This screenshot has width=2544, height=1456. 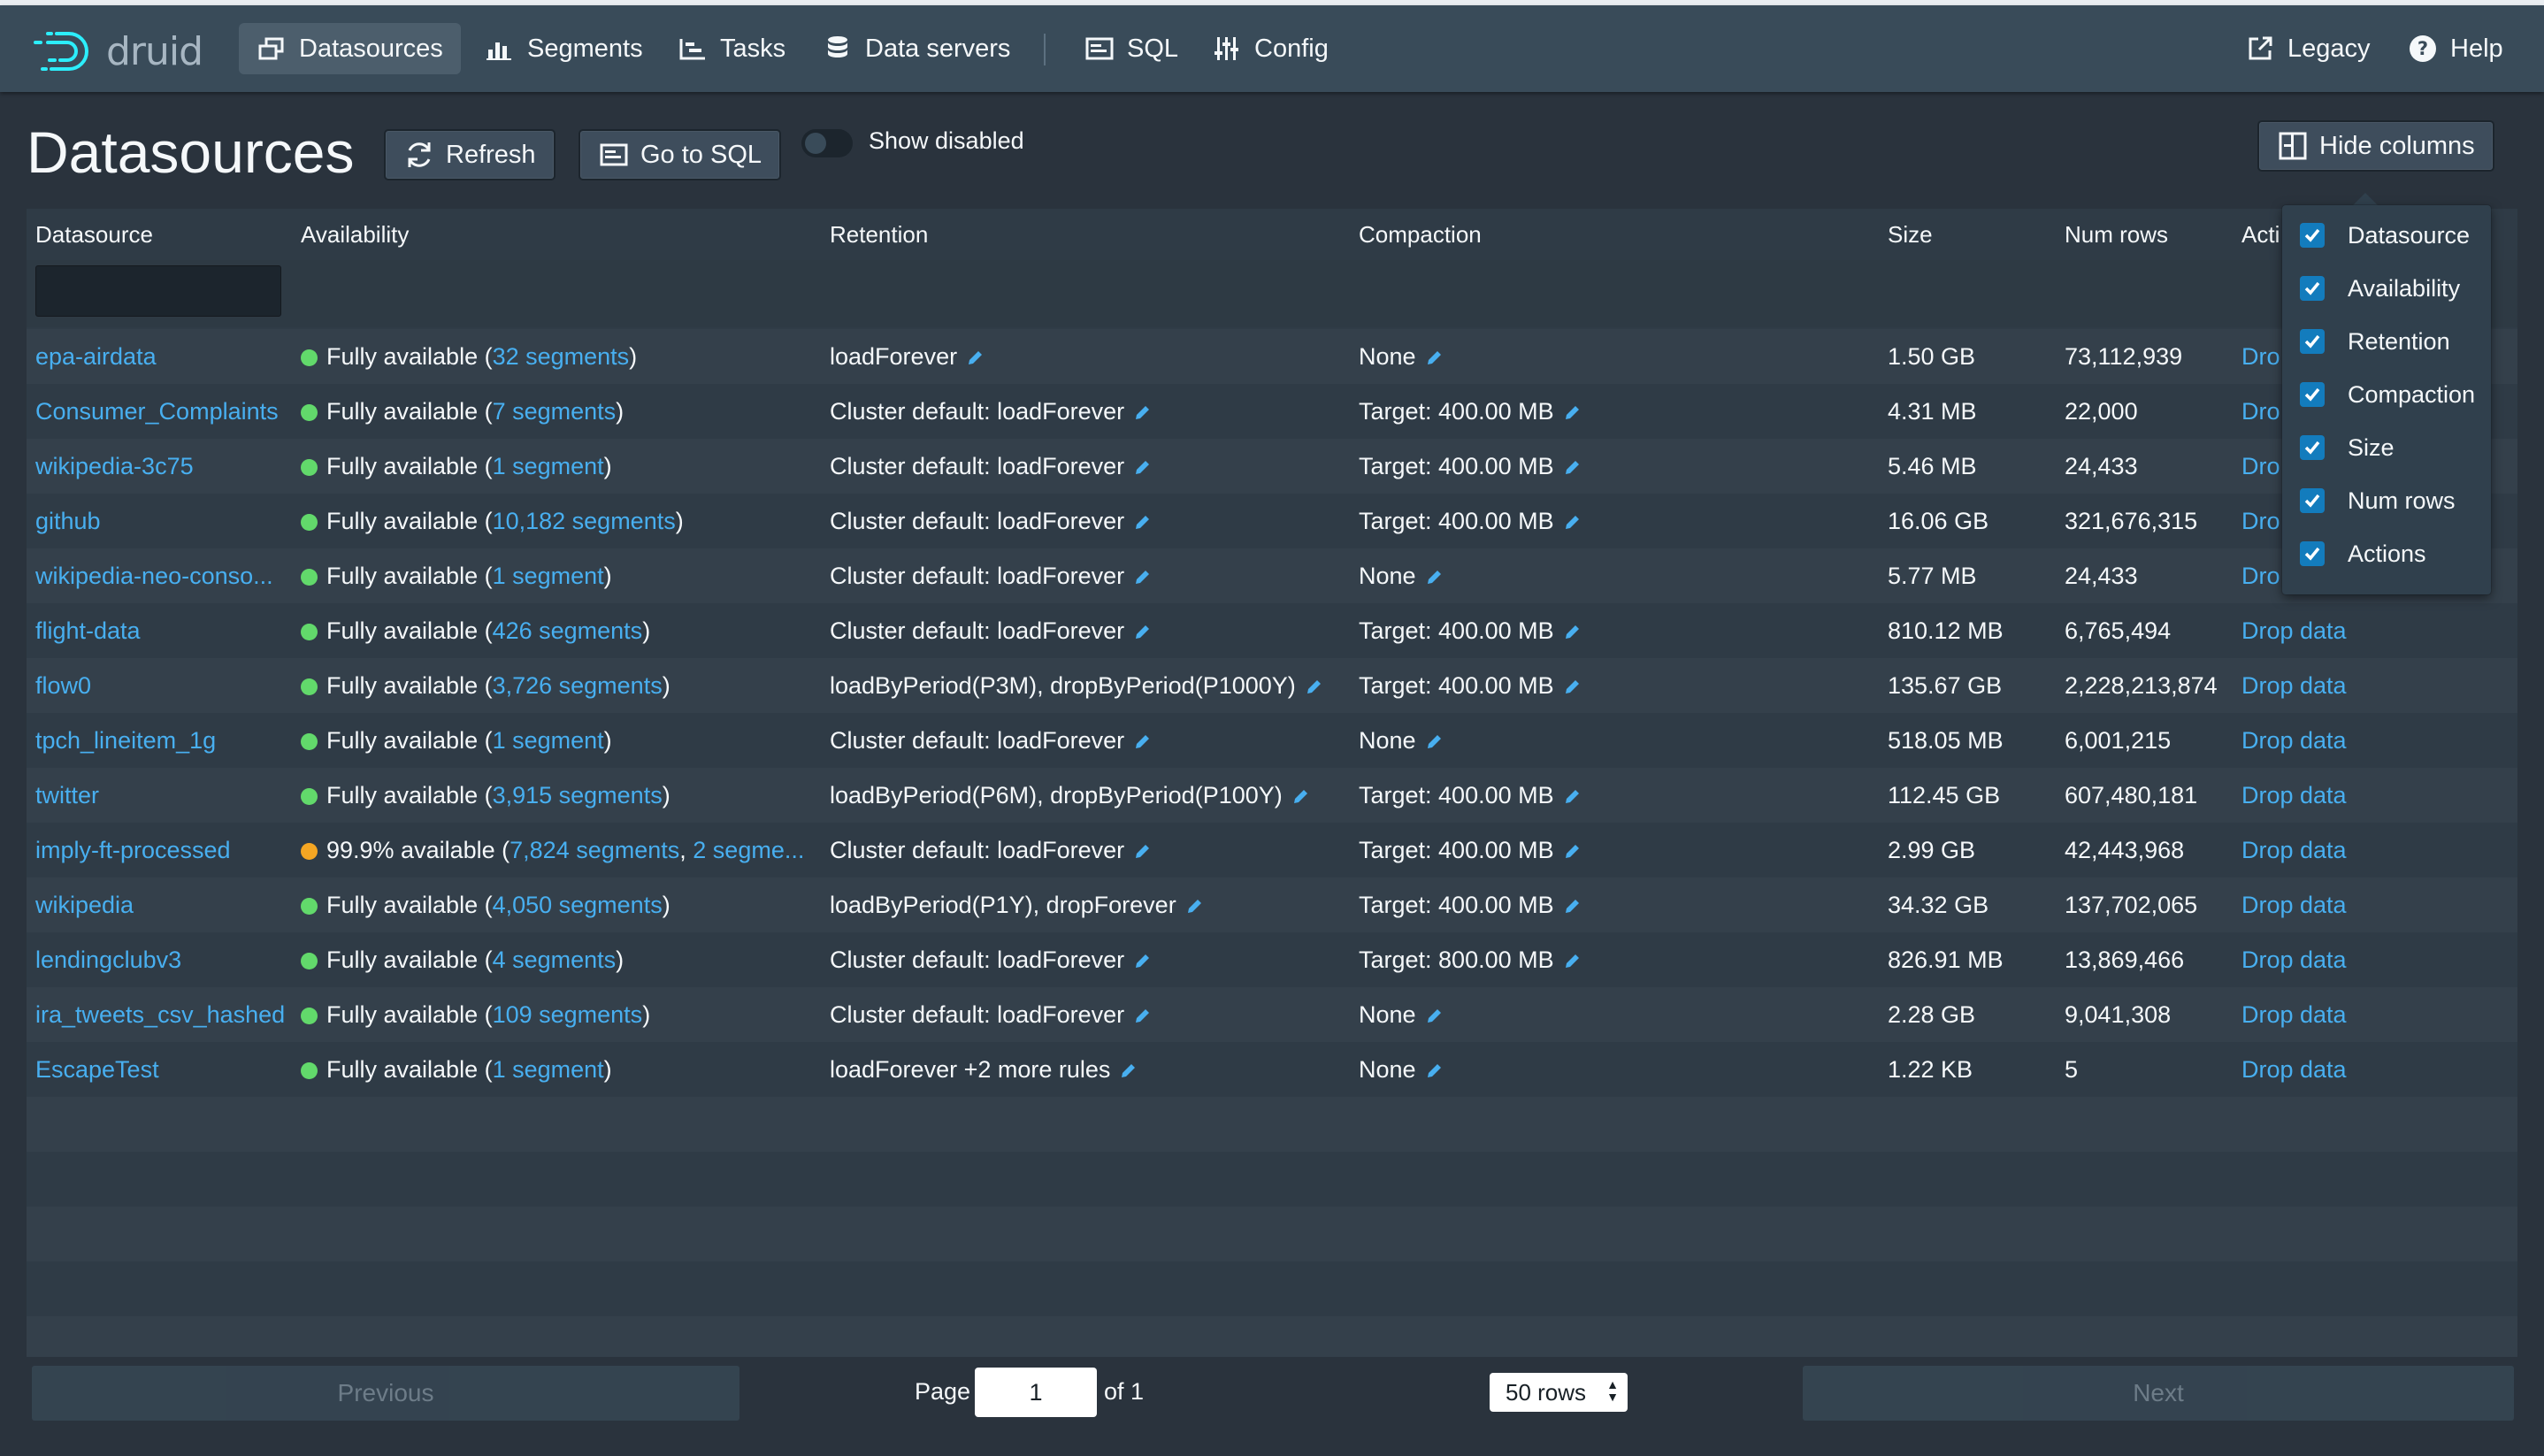 What do you see at coordinates (84, 905) in the screenshot?
I see `datasource-name-link: wikipedia` at bounding box center [84, 905].